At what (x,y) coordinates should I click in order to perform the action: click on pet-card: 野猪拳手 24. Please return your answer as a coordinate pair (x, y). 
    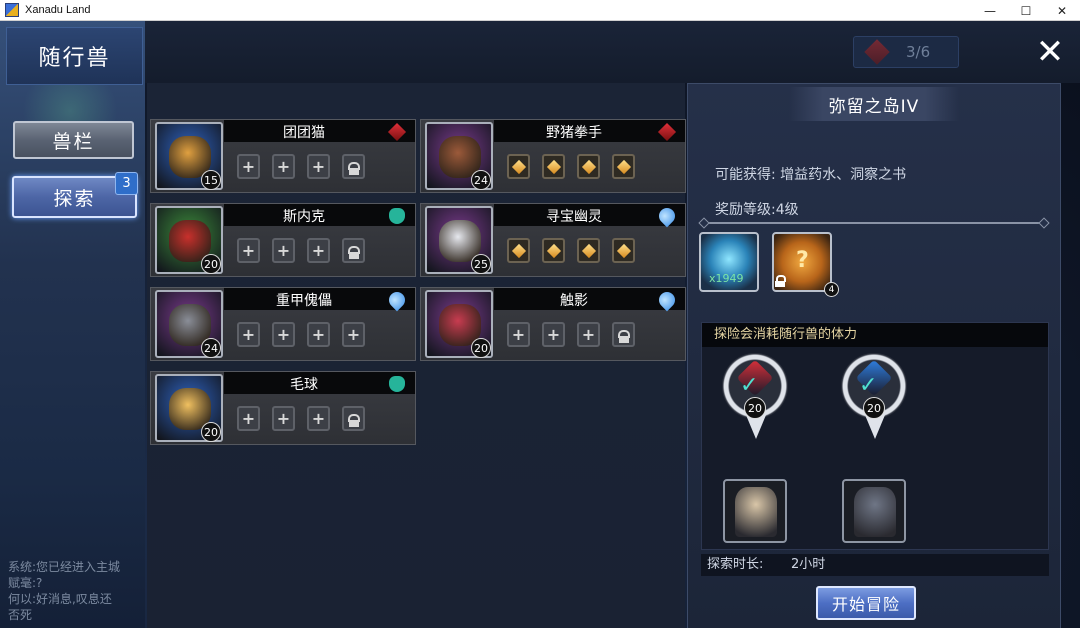
    Looking at the image, I should click on (553, 156).